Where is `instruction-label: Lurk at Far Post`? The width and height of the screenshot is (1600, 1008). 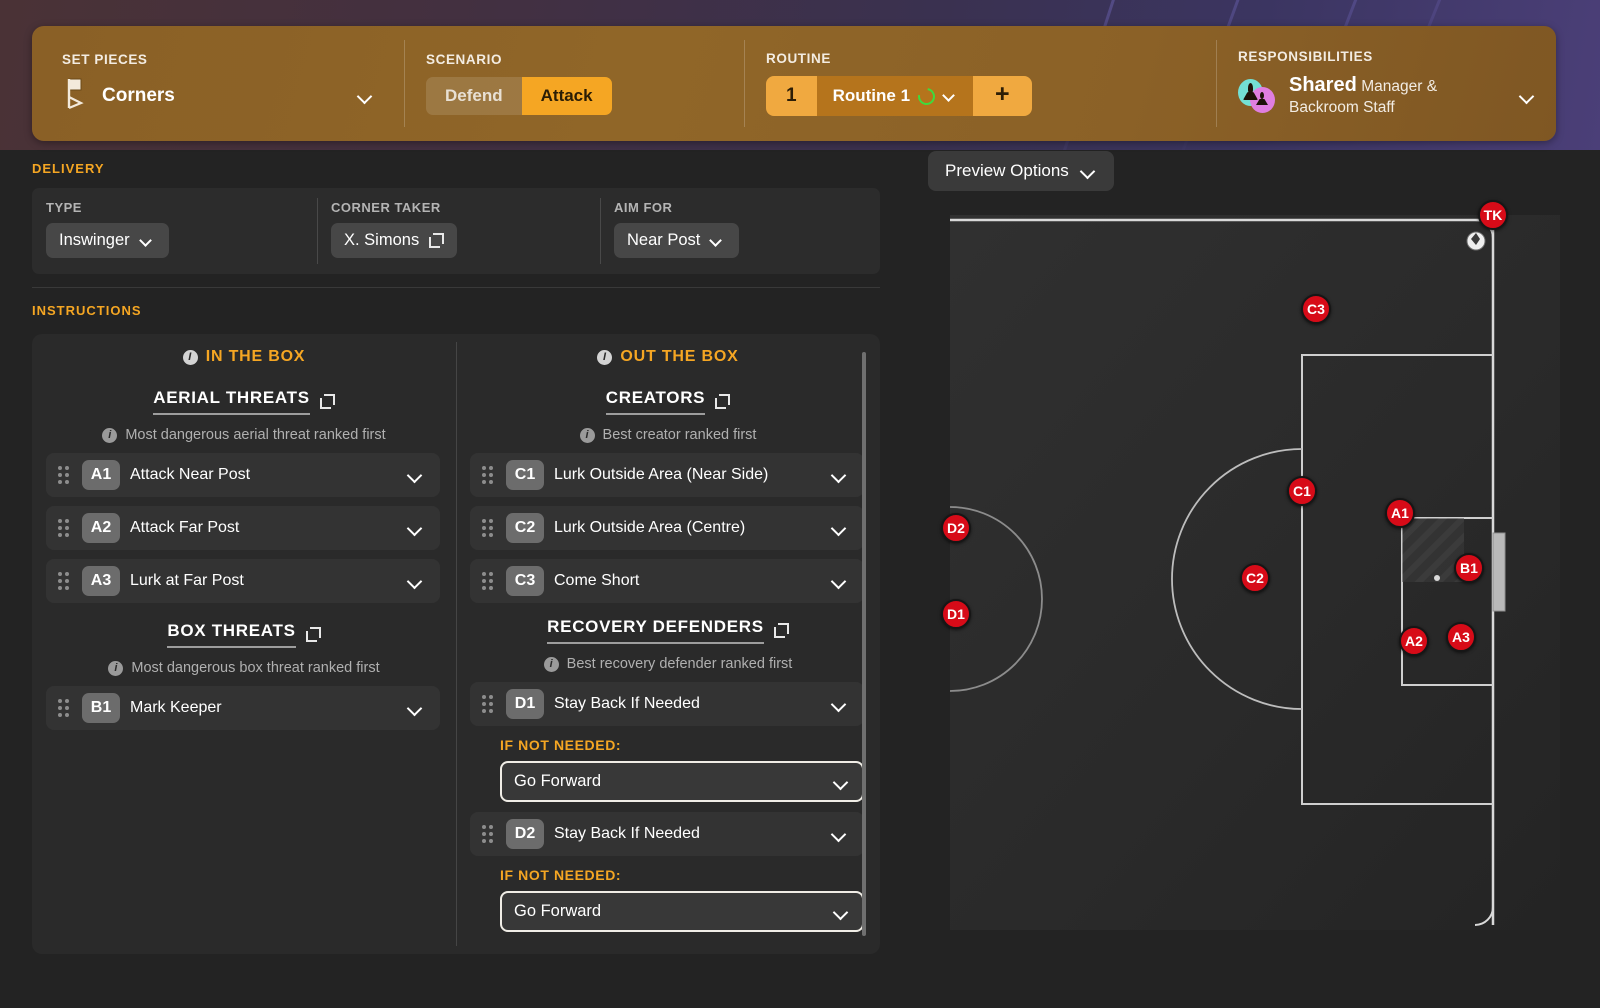 instruction-label: Lurk at Far Post is located at coordinates (187, 580).